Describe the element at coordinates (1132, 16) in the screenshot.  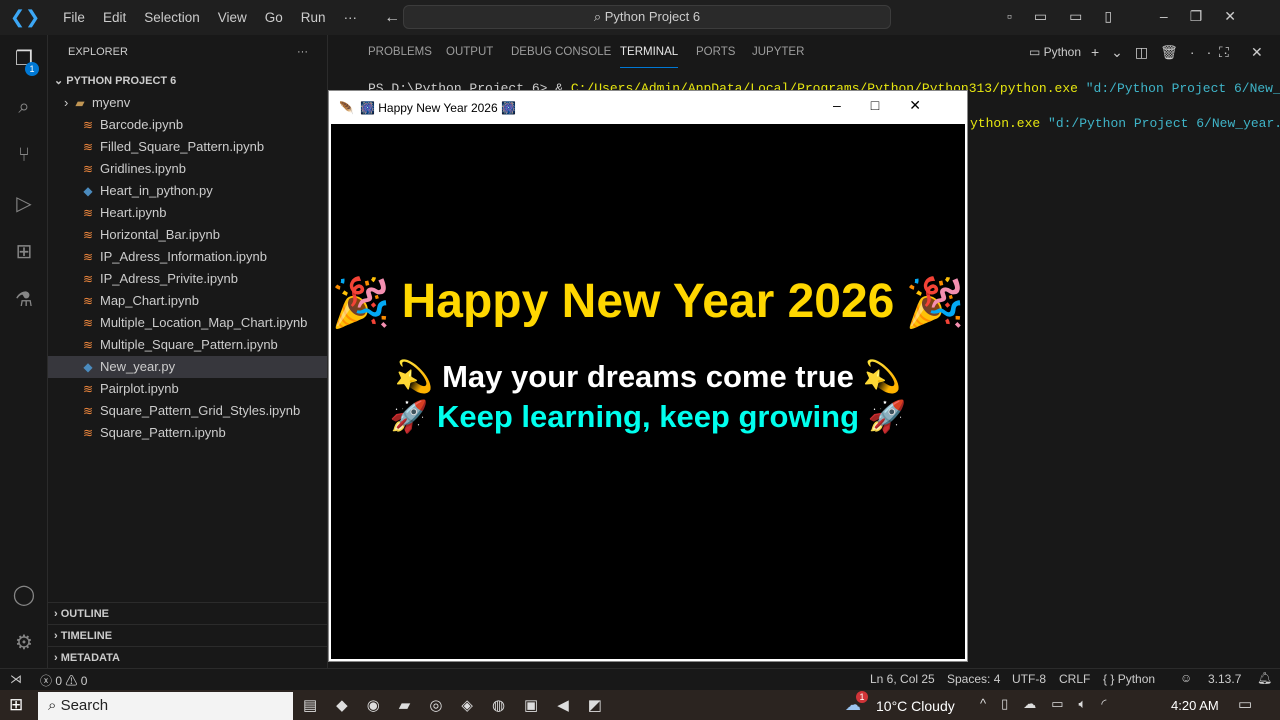
I see `window-controls: ▫▭▭▯ –❐✕` at that location.